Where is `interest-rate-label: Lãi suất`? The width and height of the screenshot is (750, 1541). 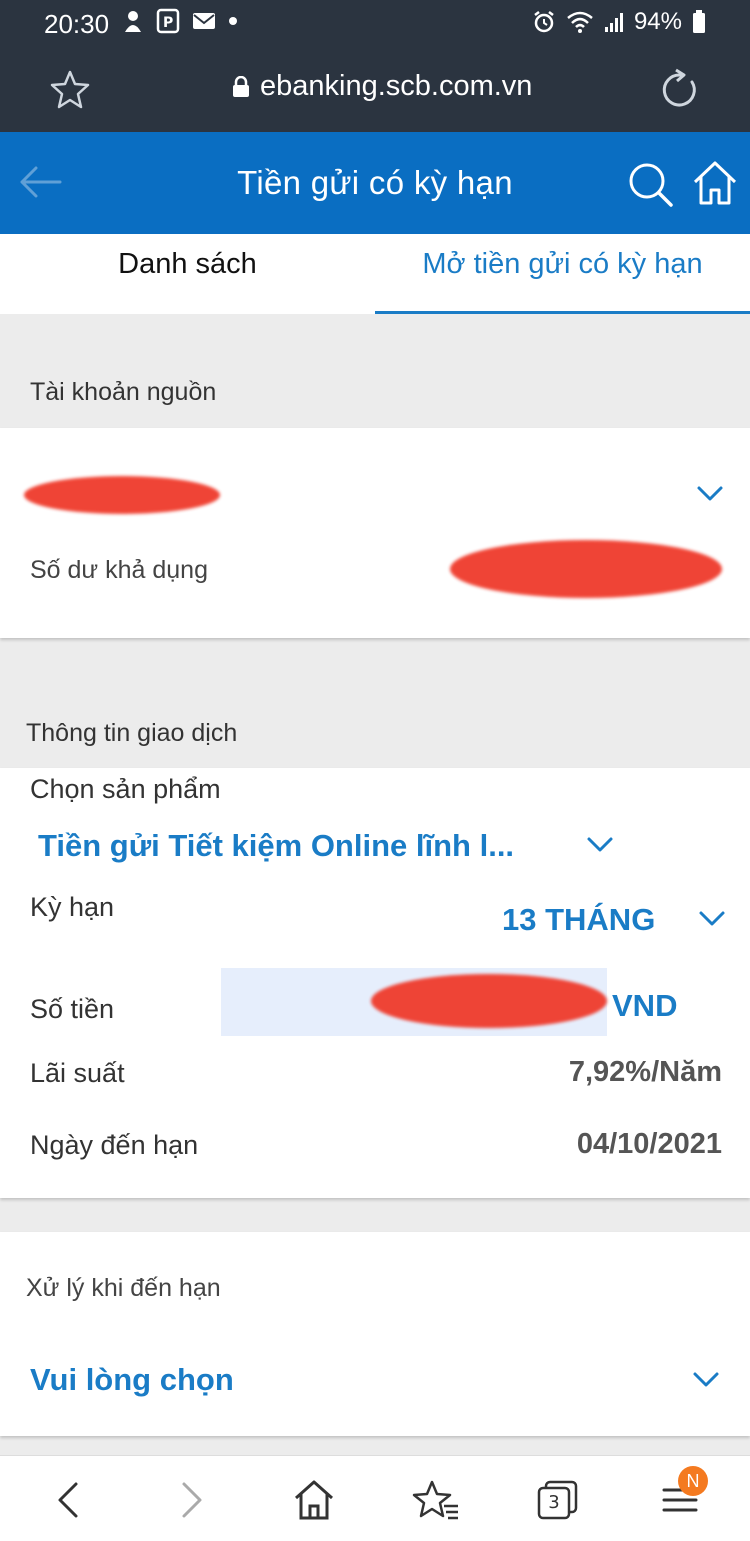
interest-rate-label: Lãi suất is located at coordinates (77, 1073).